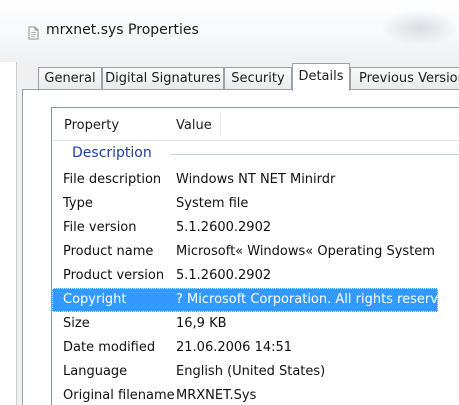 The width and height of the screenshot is (459, 405). I want to click on list-item: File description Windows NT NET Minirdr, so click(255, 180).